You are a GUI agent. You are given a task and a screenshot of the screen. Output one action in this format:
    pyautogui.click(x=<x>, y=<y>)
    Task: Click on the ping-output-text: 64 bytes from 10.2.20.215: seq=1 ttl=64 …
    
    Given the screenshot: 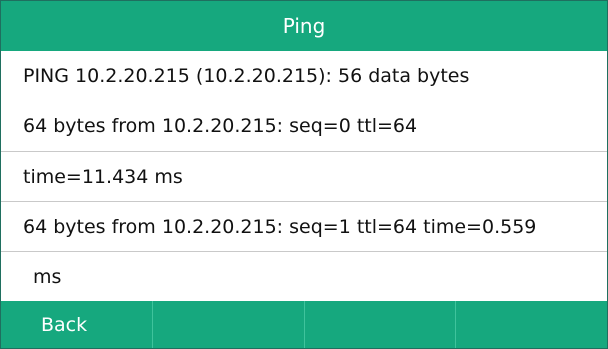 What is the action you would take?
    pyautogui.click(x=280, y=226)
    